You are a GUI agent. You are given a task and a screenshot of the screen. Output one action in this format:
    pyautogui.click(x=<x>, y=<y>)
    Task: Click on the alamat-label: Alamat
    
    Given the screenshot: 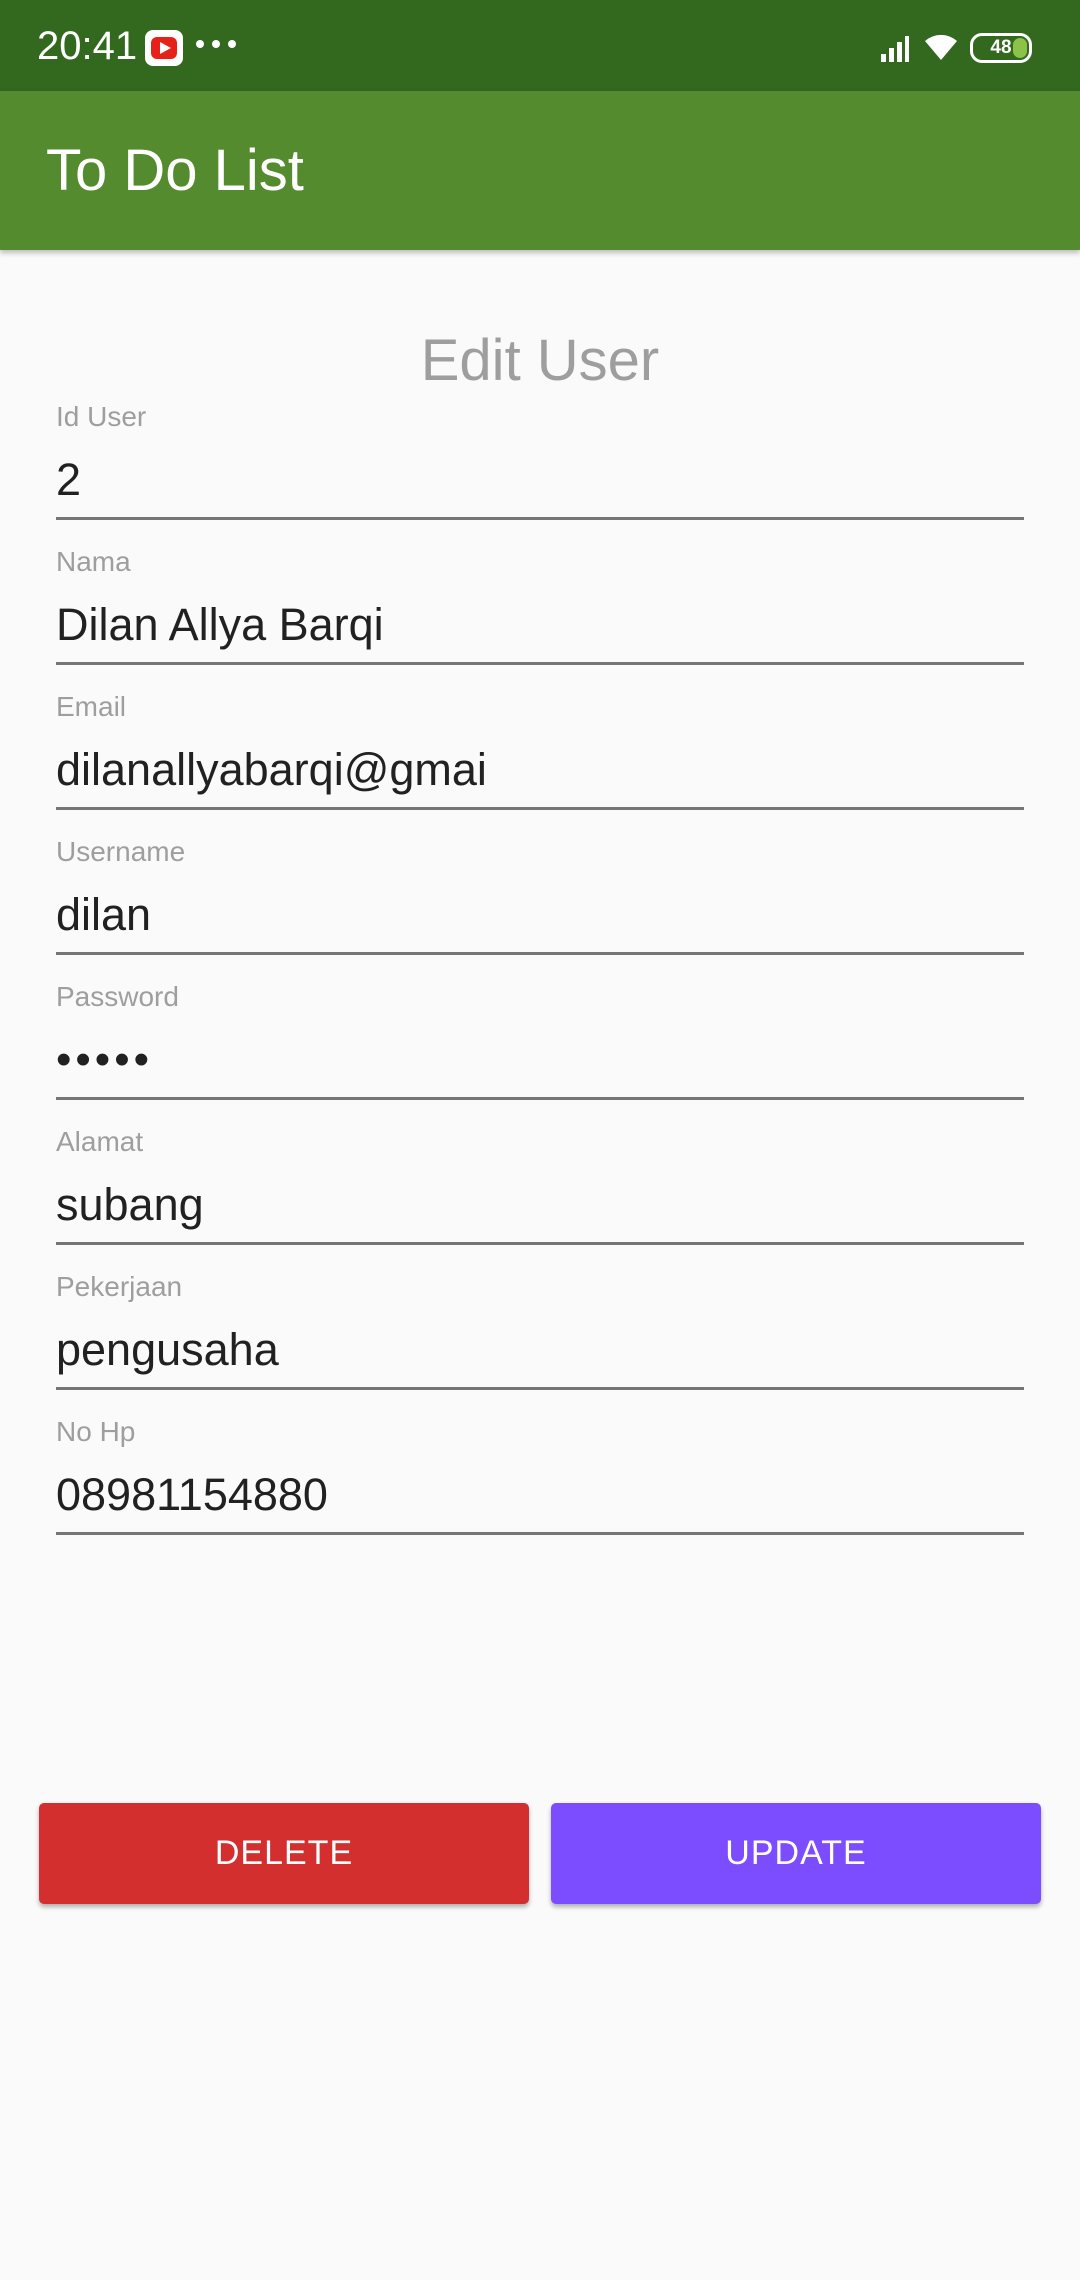 What is the action you would take?
    pyautogui.click(x=100, y=1141)
    